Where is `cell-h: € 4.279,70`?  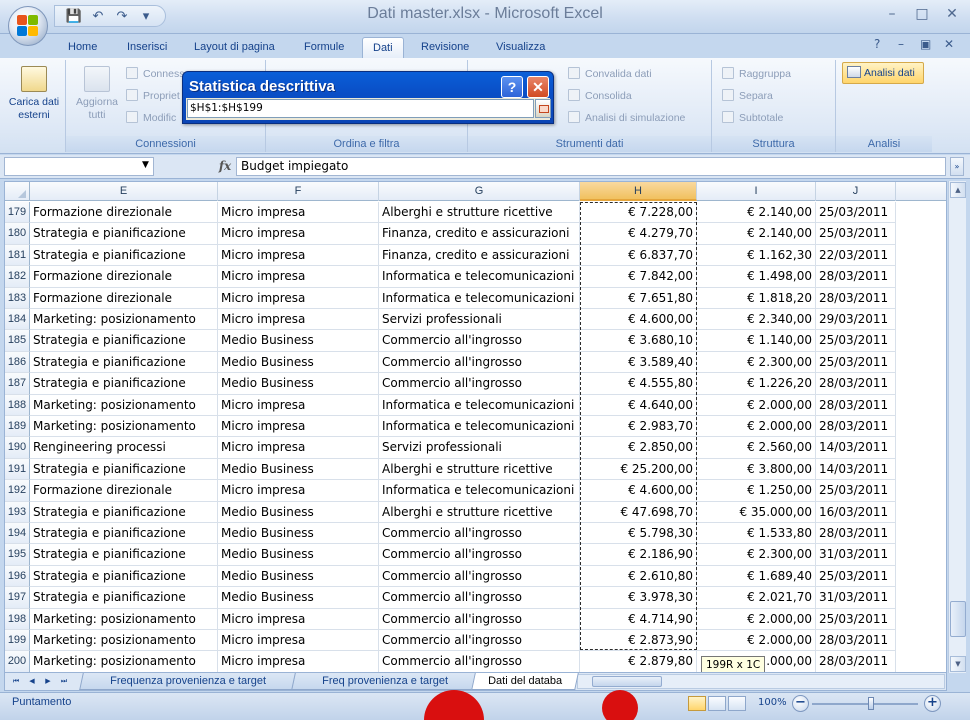
cell-h: € 4.279,70 is located at coordinates (638, 234).